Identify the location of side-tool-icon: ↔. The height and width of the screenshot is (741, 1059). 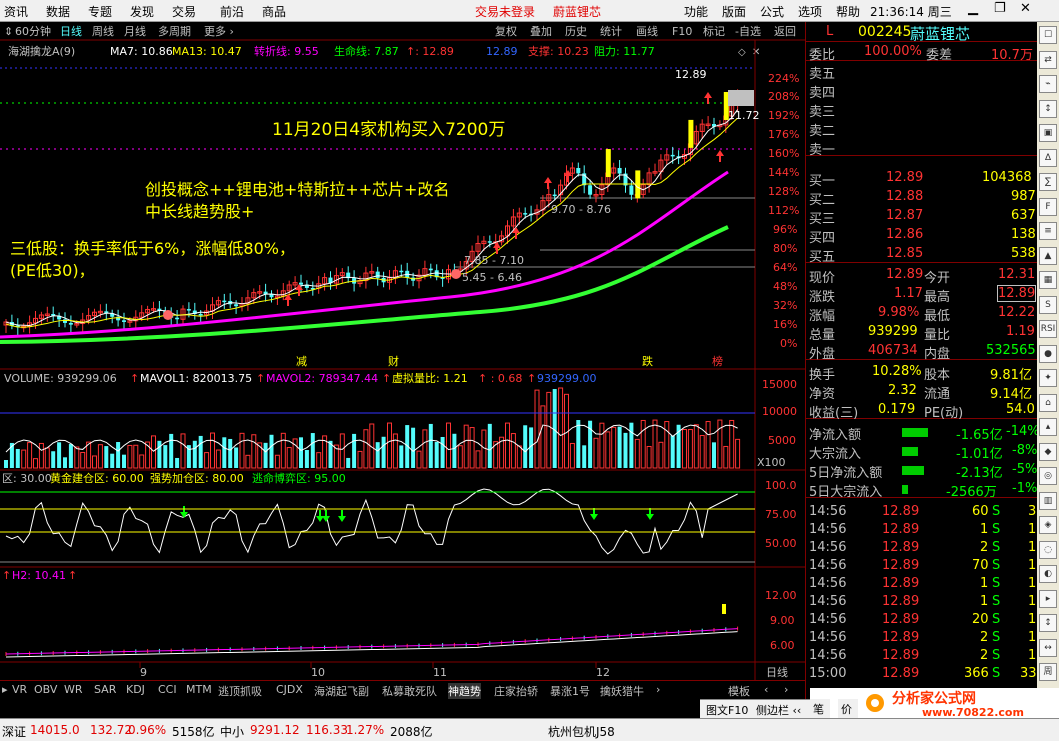
(1048, 647).